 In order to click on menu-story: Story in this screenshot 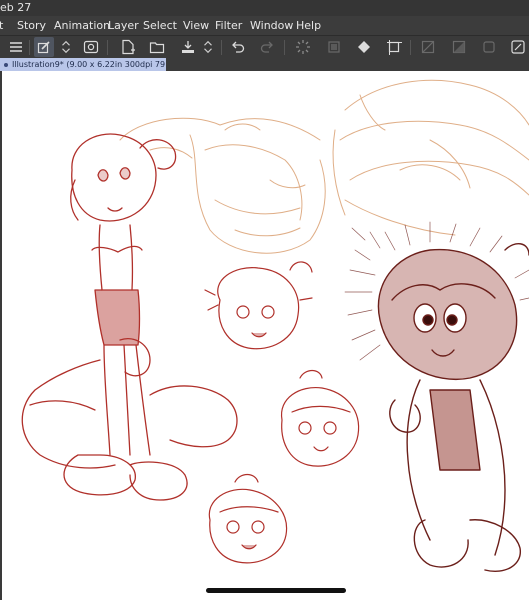, I will do `click(31, 25)`.